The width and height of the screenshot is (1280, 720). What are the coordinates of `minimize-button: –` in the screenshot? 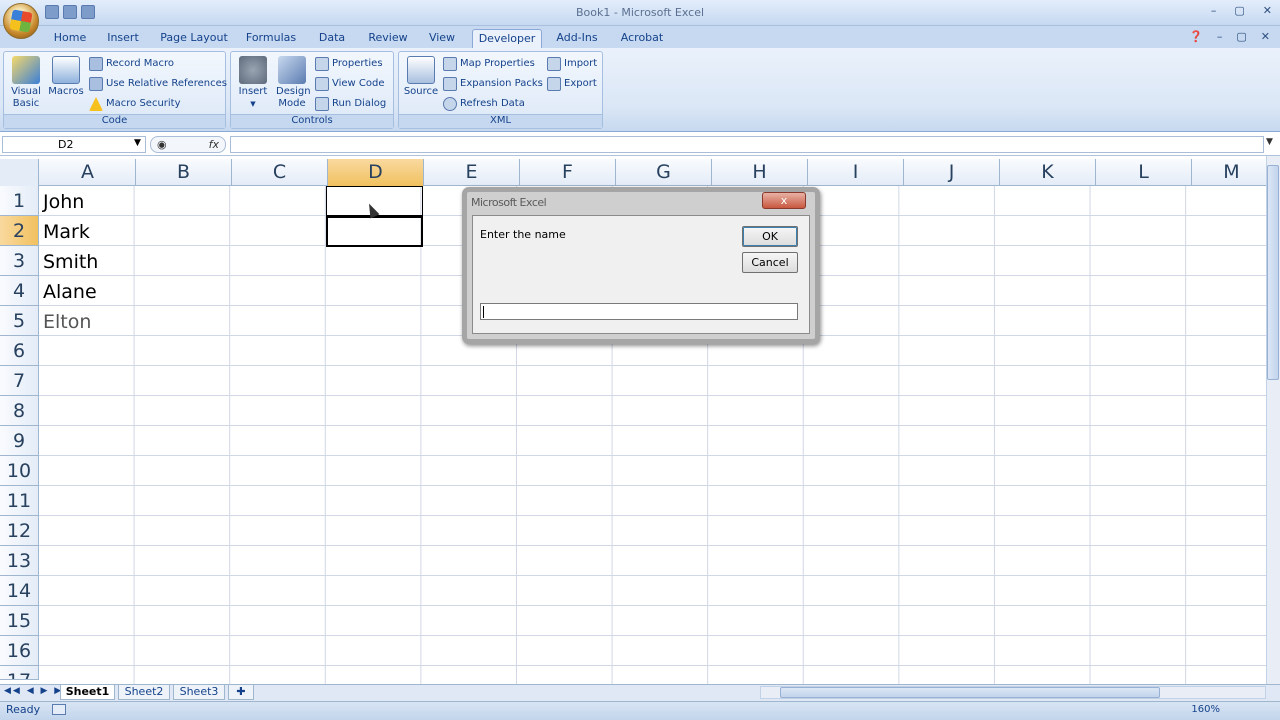 It's located at (1214, 10).